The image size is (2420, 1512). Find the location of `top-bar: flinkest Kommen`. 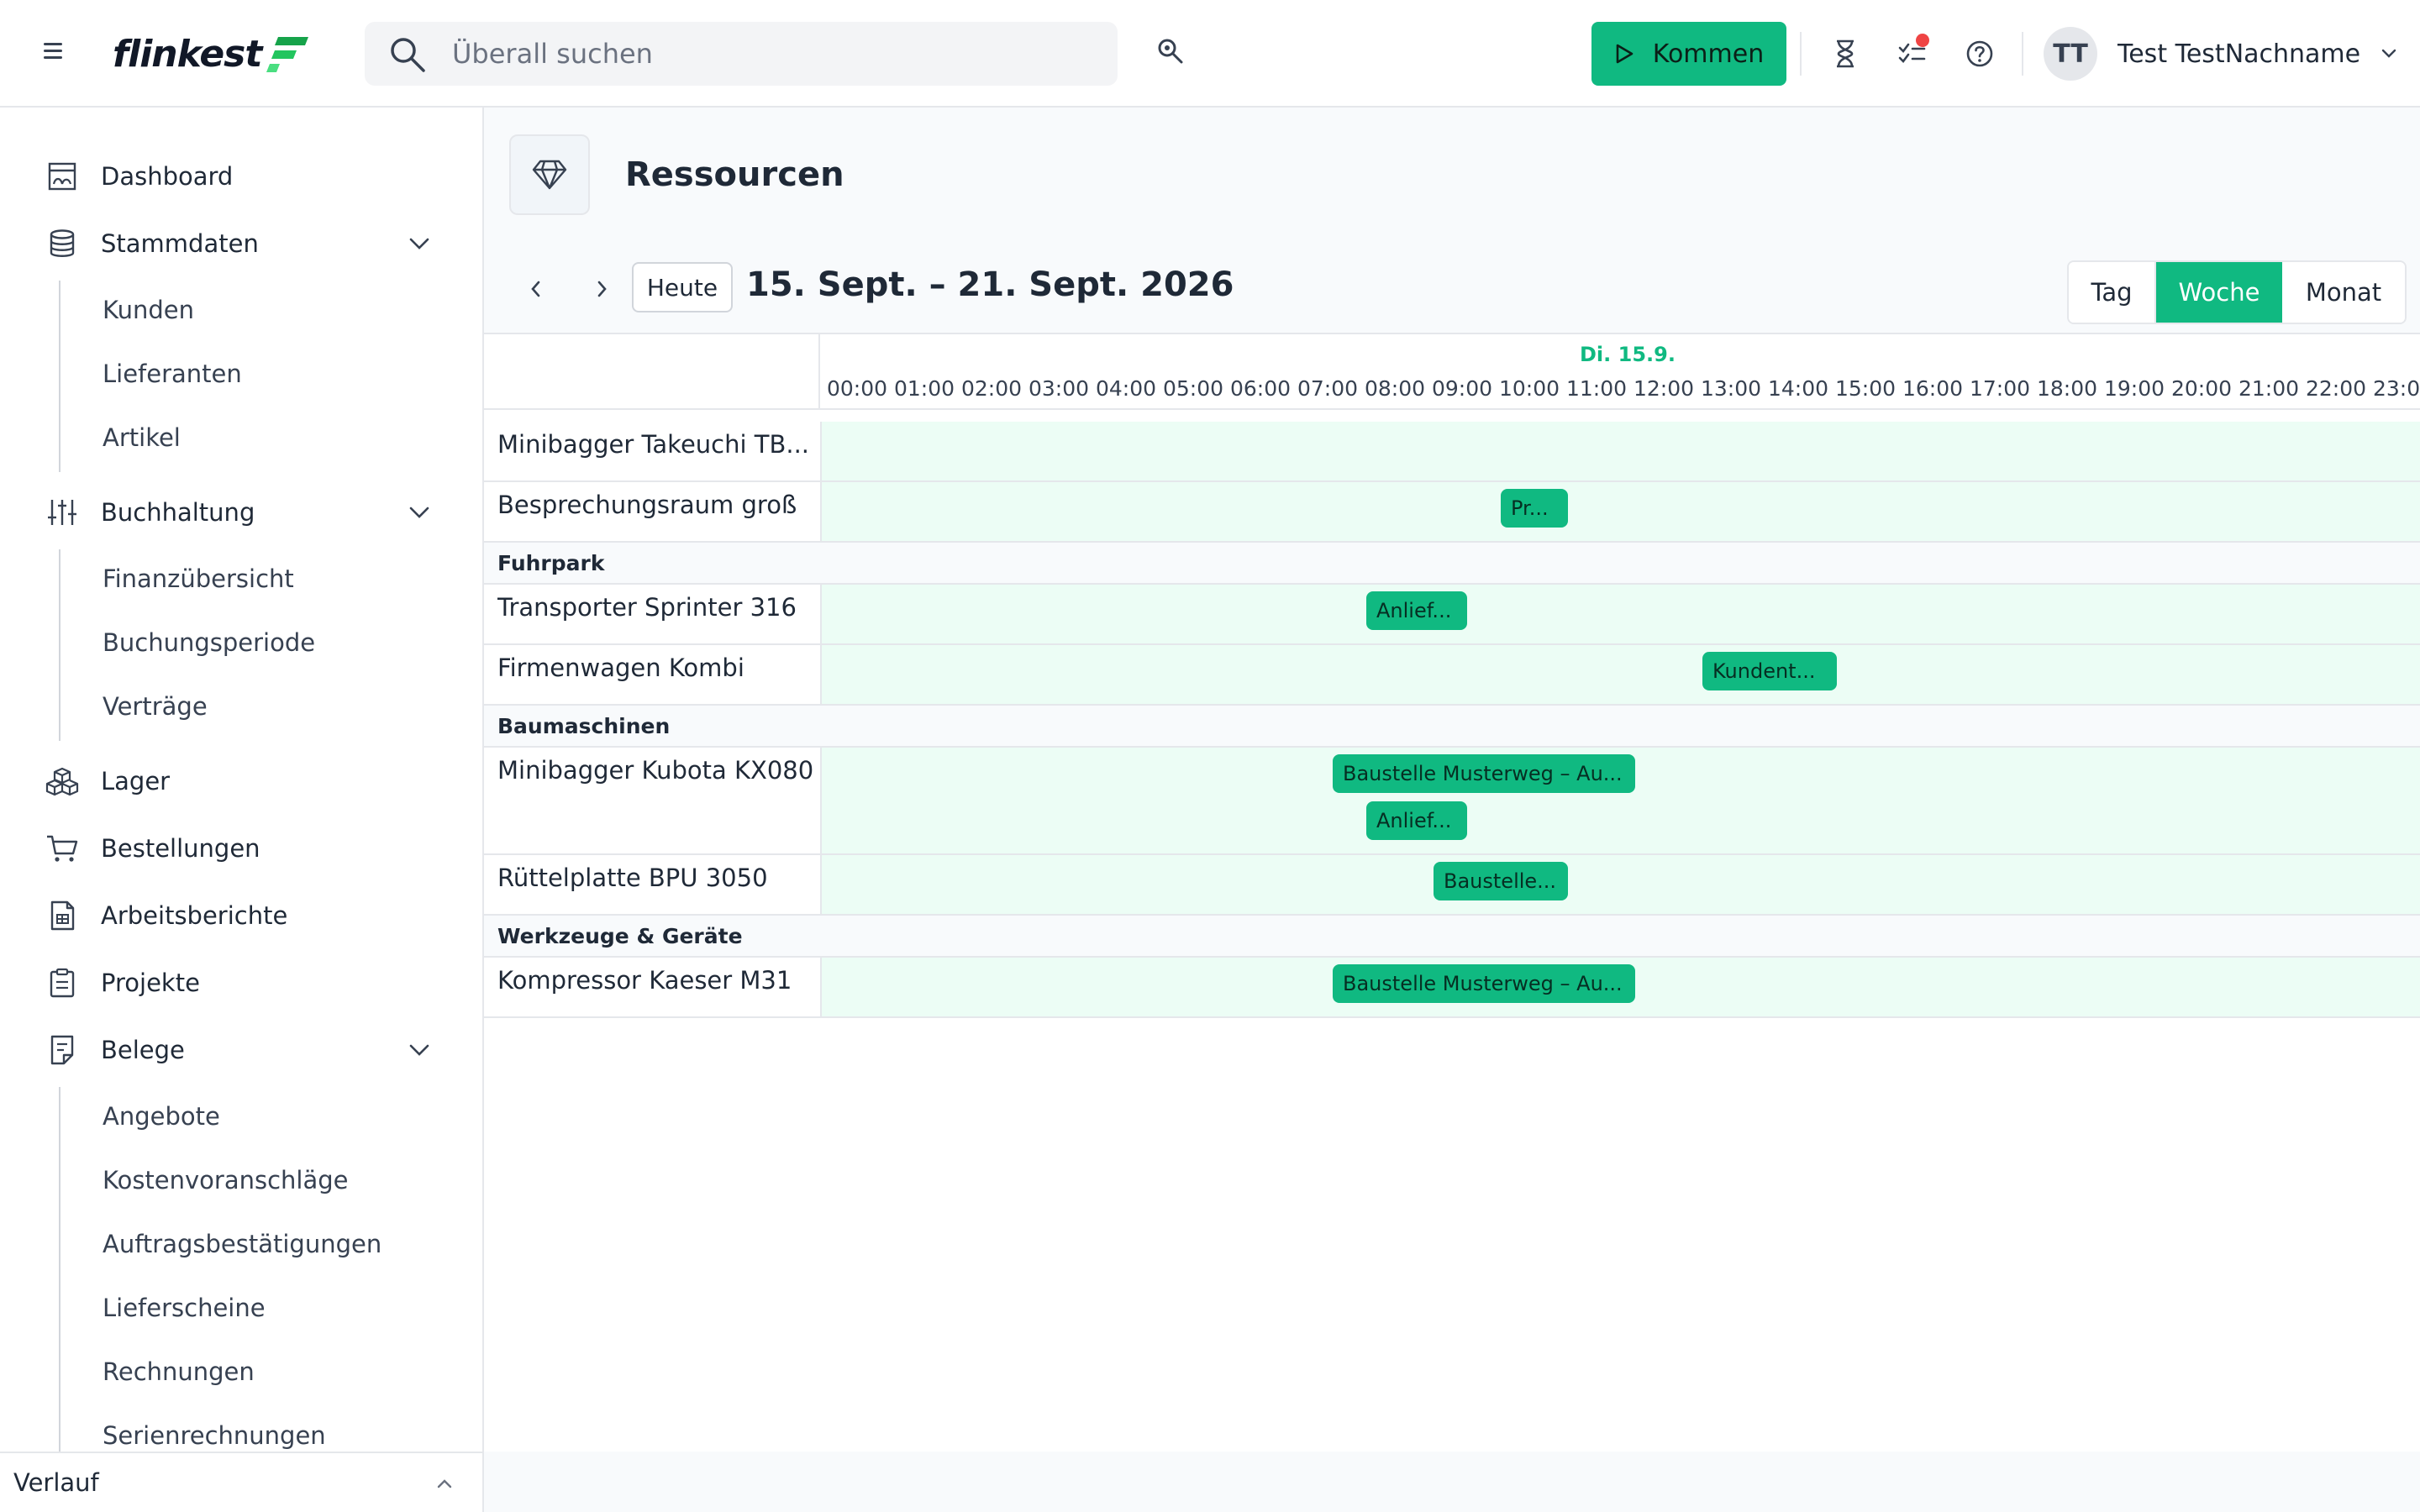

top-bar: flinkest Kommen is located at coordinates (1210, 54).